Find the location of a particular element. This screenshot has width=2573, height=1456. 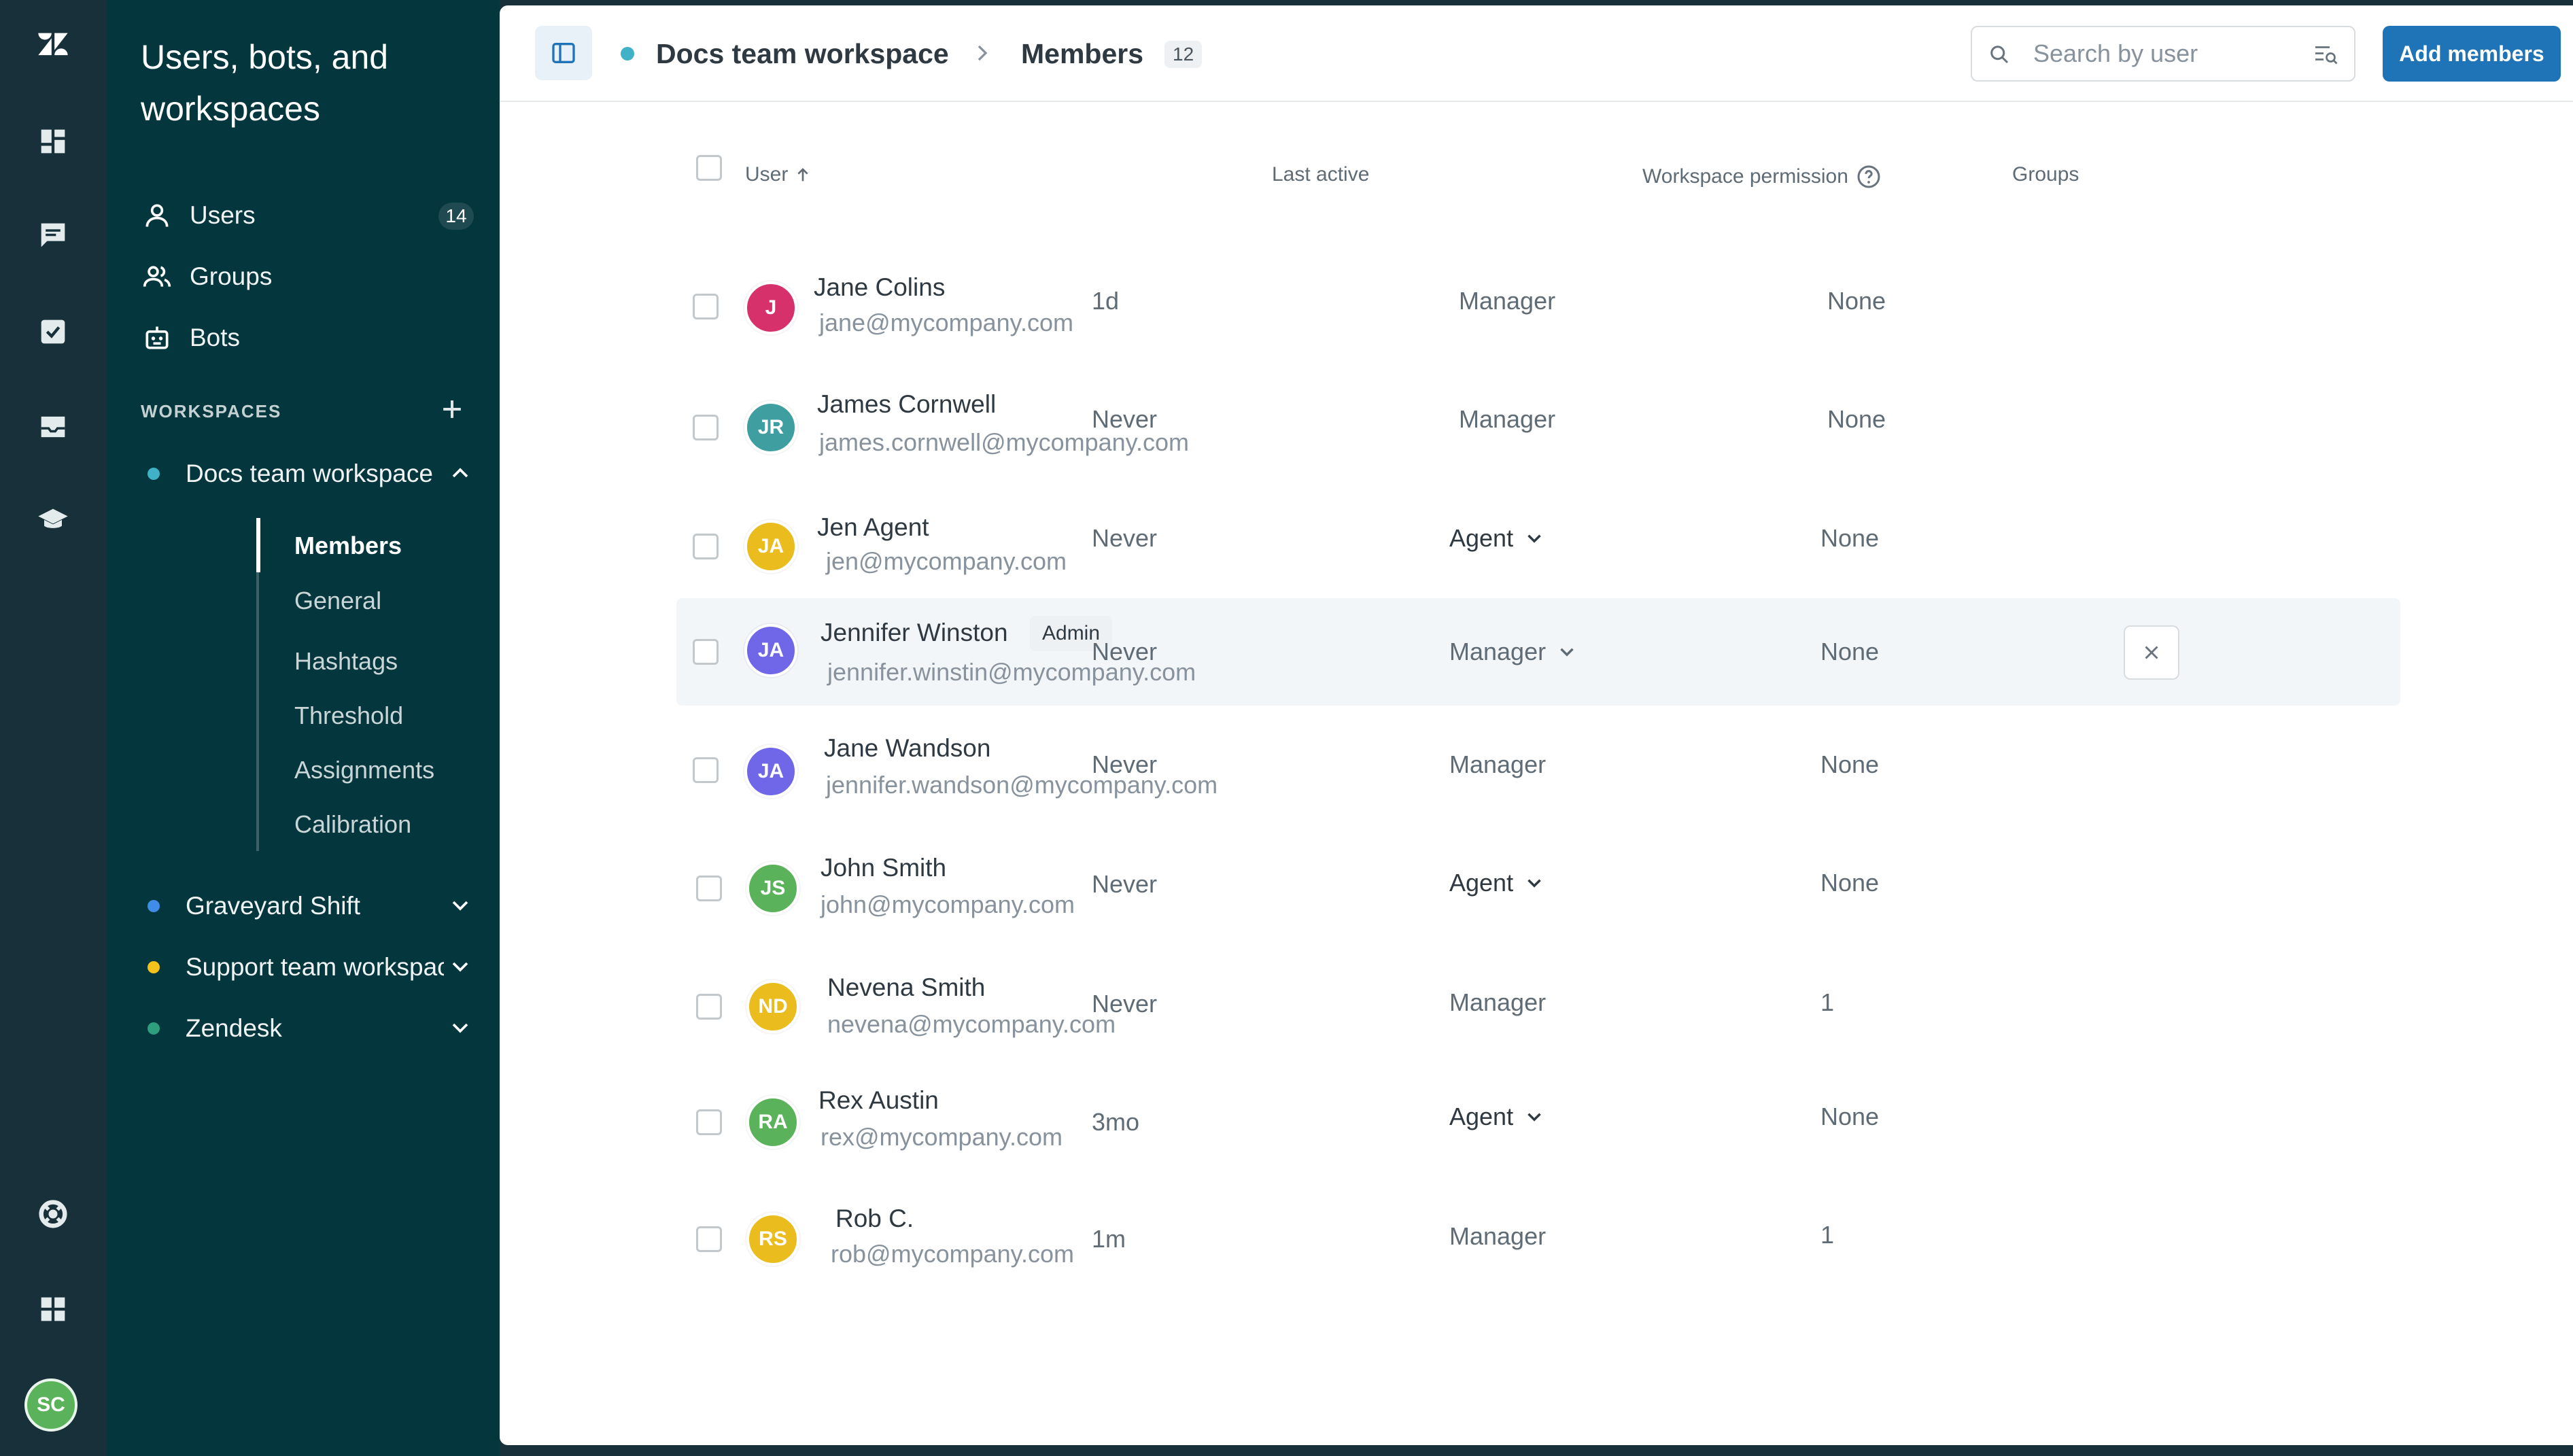

help-icon is located at coordinates (53, 1214).